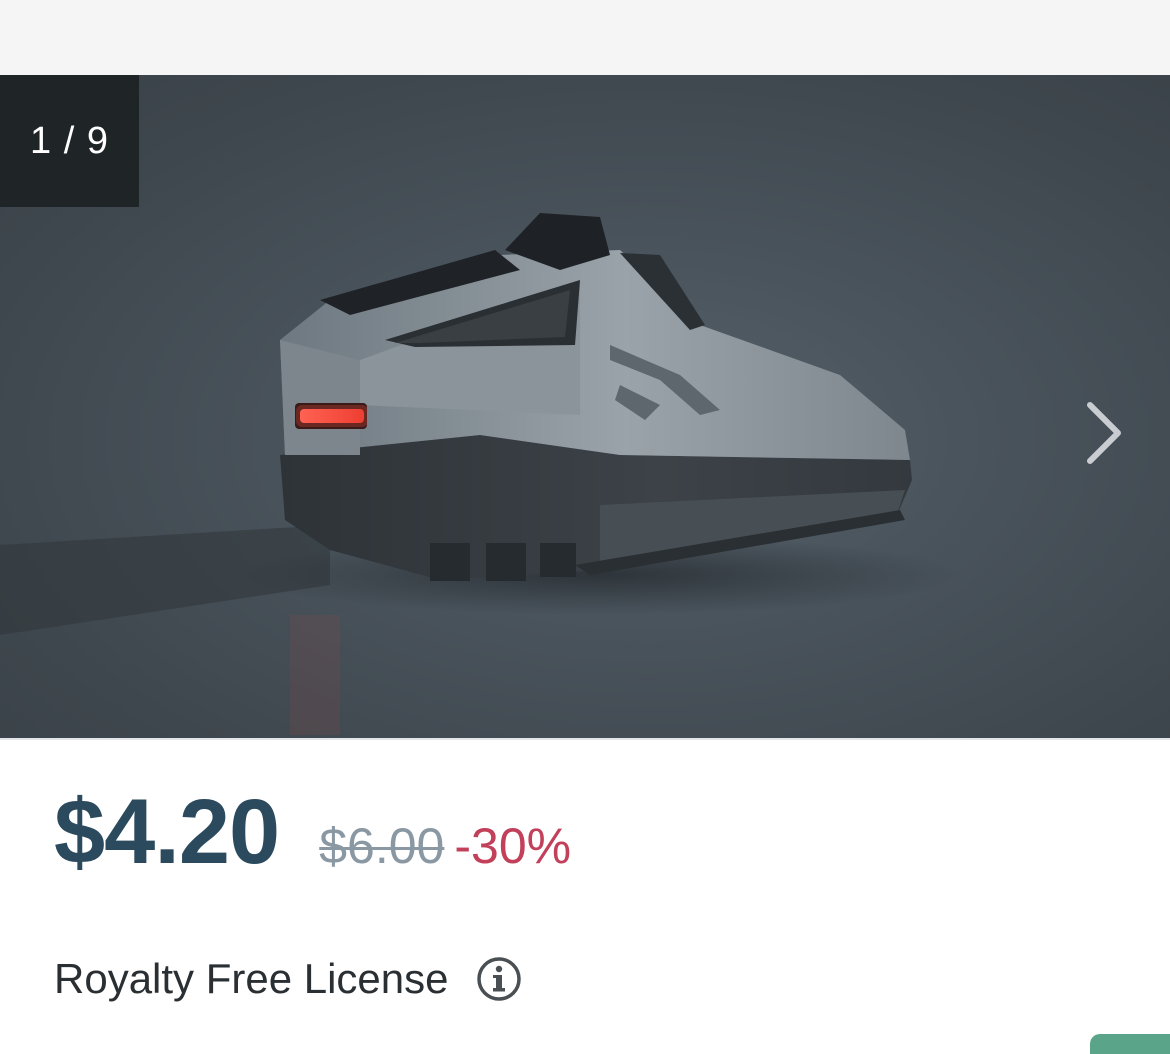  I want to click on license-row: Royalty Free License, so click(288, 979).